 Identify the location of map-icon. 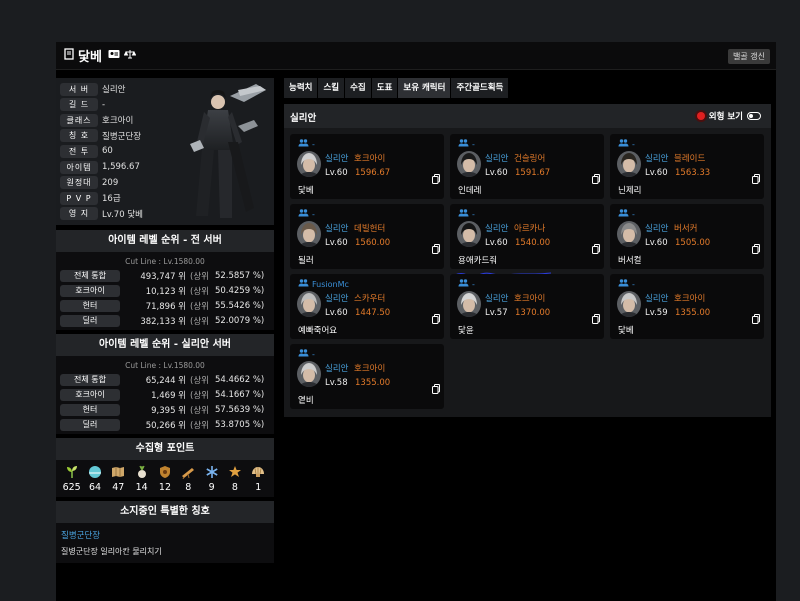
(118, 472).